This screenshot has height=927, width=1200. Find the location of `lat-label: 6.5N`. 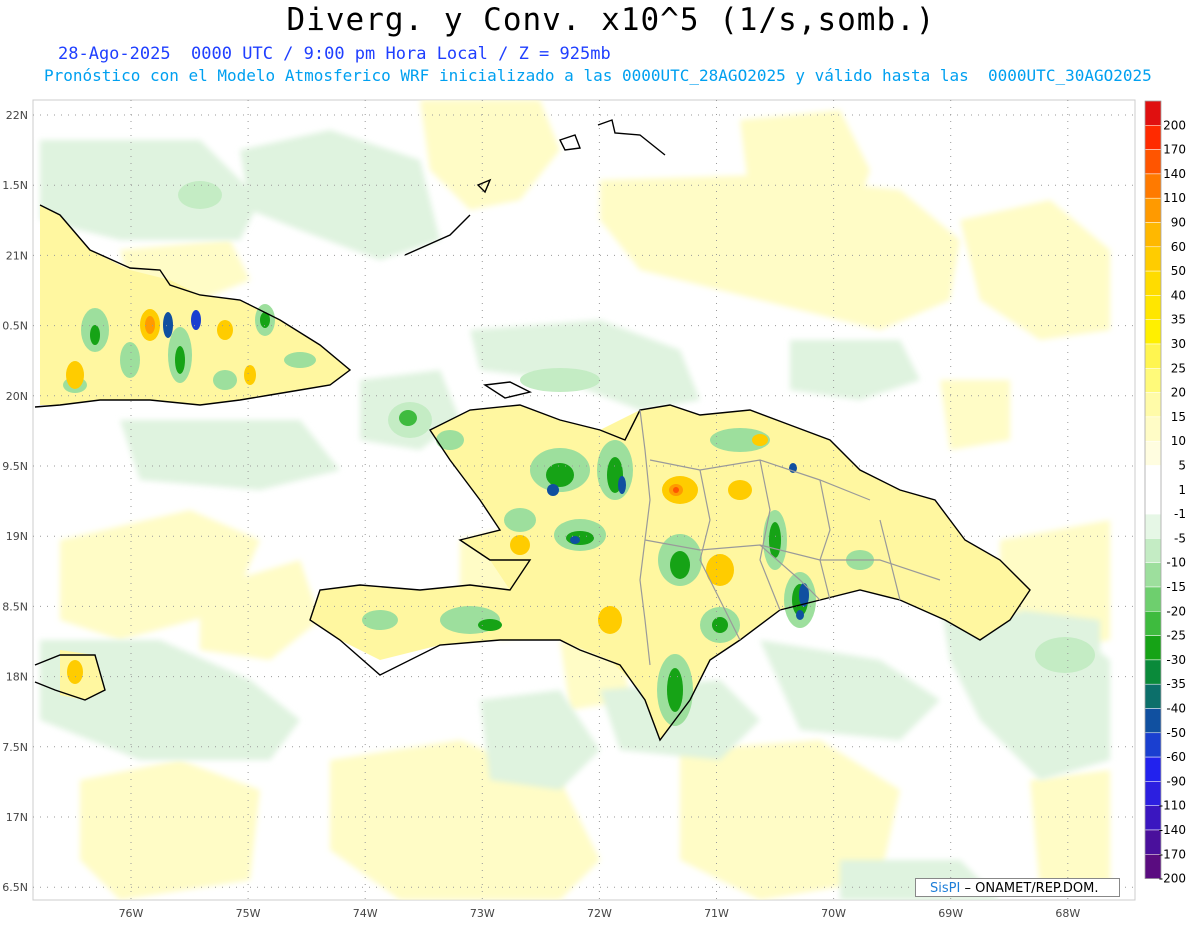

lat-label: 6.5N is located at coordinates (15, 887).